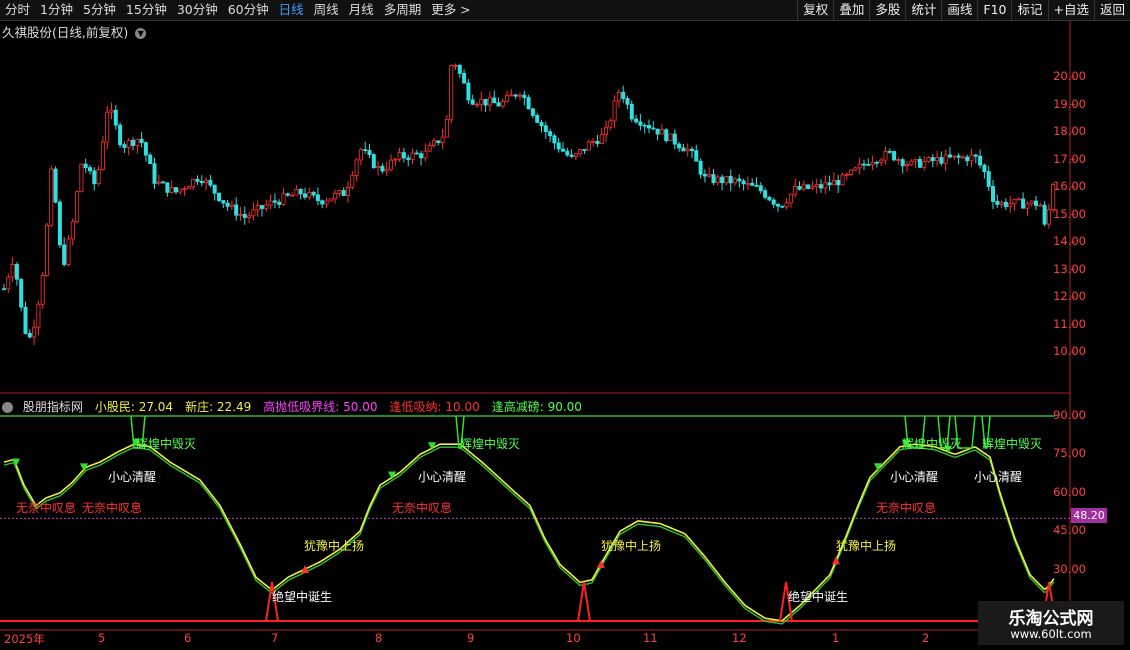 This screenshot has height=650, width=1130. Describe the element at coordinates (1069, 241) in the screenshot. I see `price-tick-label: 14.00` at that location.